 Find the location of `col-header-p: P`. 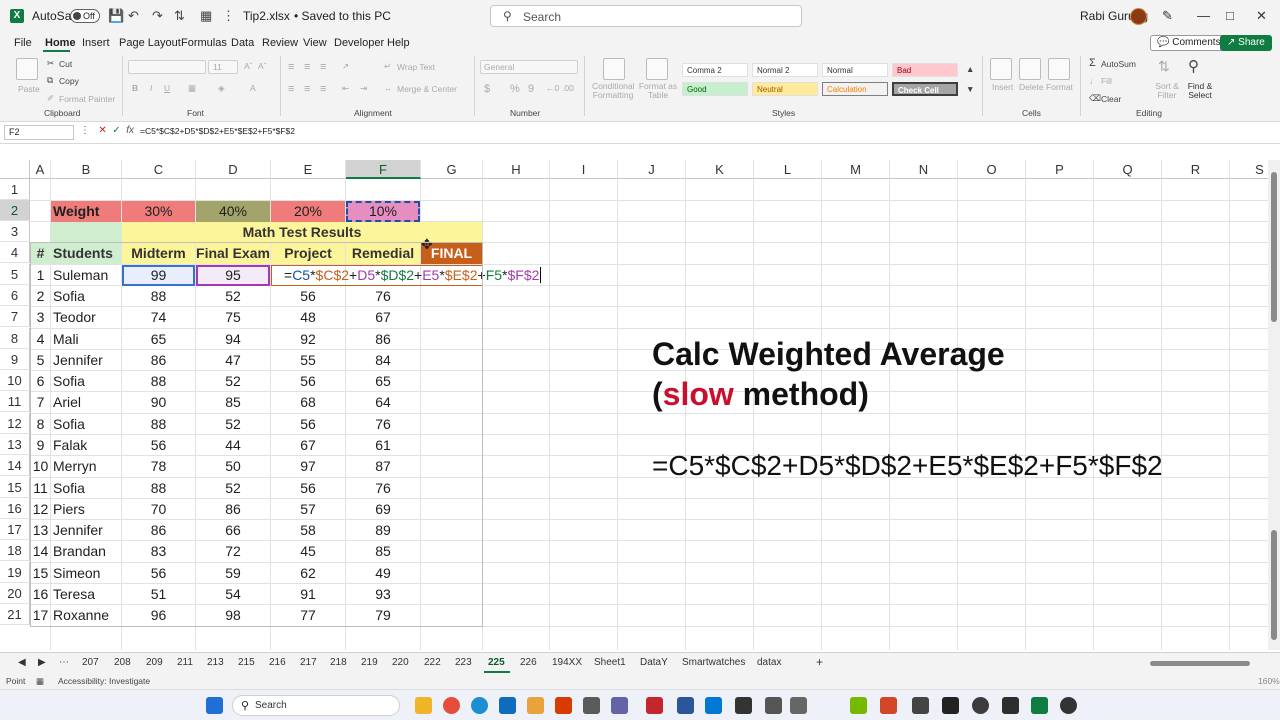

col-header-p: P is located at coordinates (1060, 169).